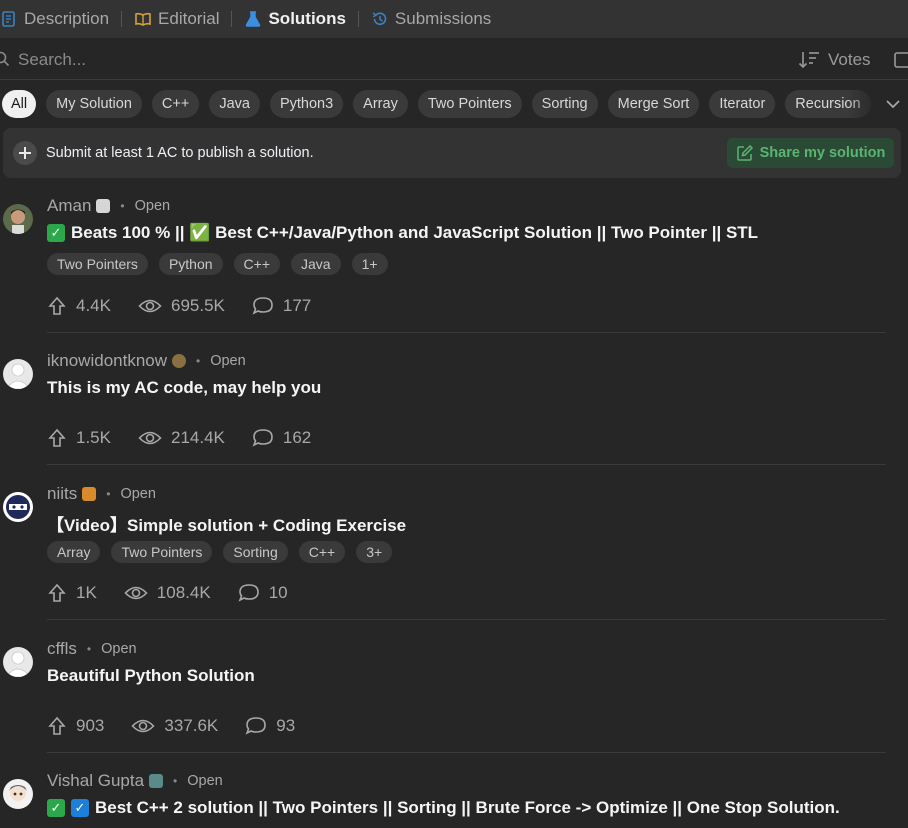 The height and width of the screenshot is (828, 908). I want to click on comment-stat: 177, so click(281, 306).